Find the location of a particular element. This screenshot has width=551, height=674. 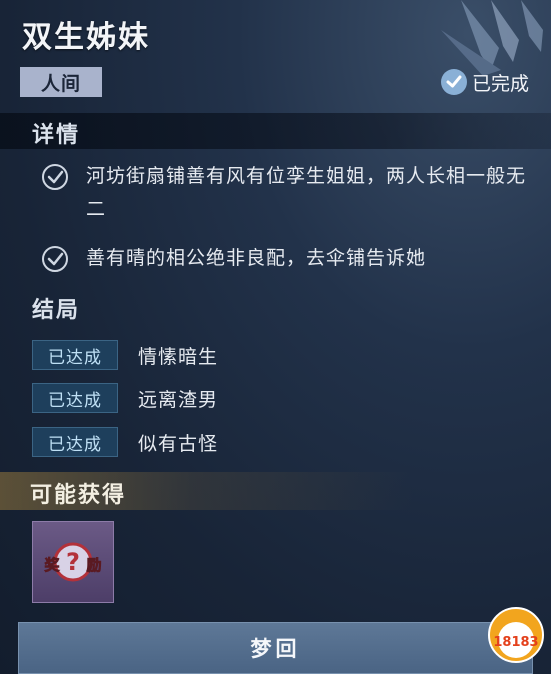

detail-text: 河坊街扇铺善有风有位孪生姐姐，两人长相一般无二 is located at coordinates (306, 192).